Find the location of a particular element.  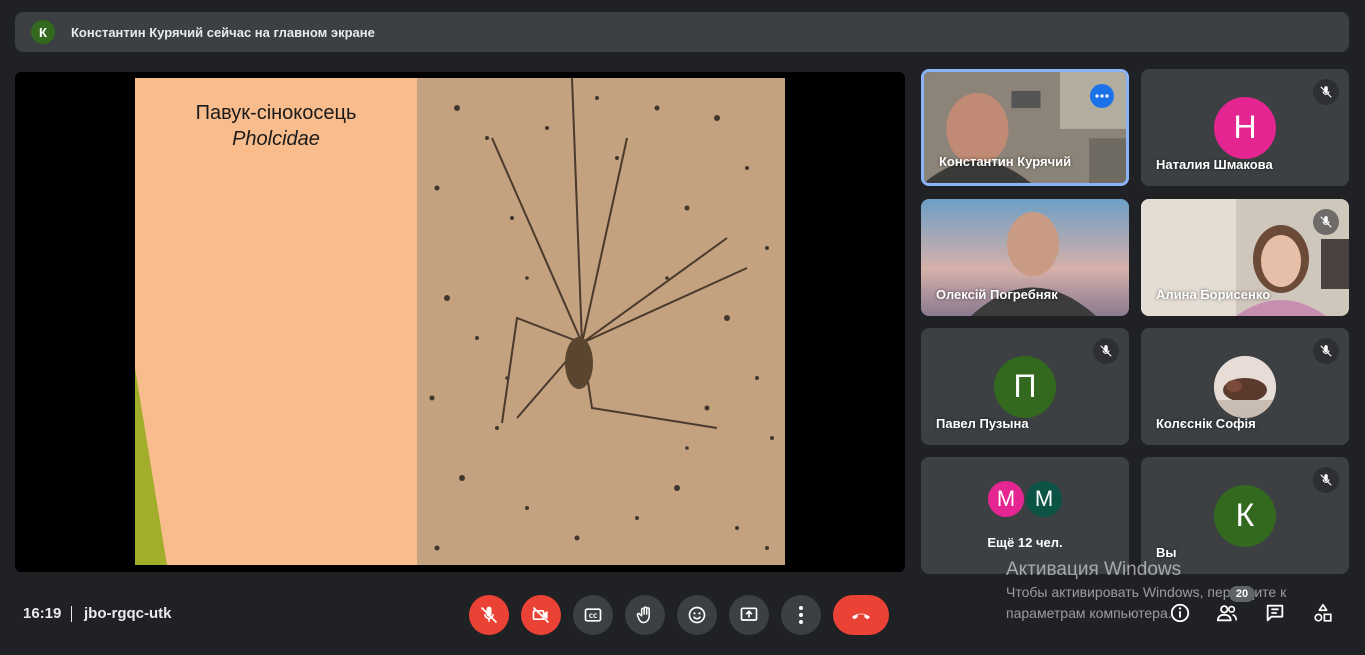

more-participants-tile: М М Ещё 12 чел. is located at coordinates (1025, 515).